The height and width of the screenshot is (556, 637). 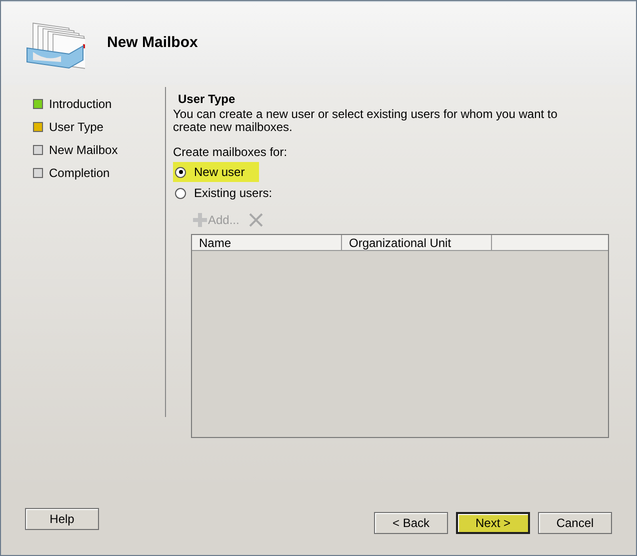 What do you see at coordinates (79, 173) in the screenshot?
I see `step-label: Completion` at bounding box center [79, 173].